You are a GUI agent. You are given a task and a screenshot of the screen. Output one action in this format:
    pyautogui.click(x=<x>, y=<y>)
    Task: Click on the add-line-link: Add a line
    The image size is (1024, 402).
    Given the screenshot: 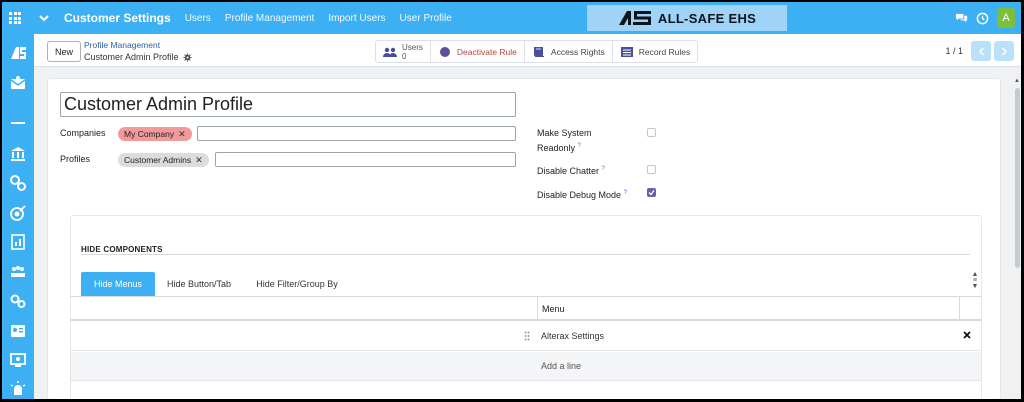 What is the action you would take?
    pyautogui.click(x=561, y=366)
    